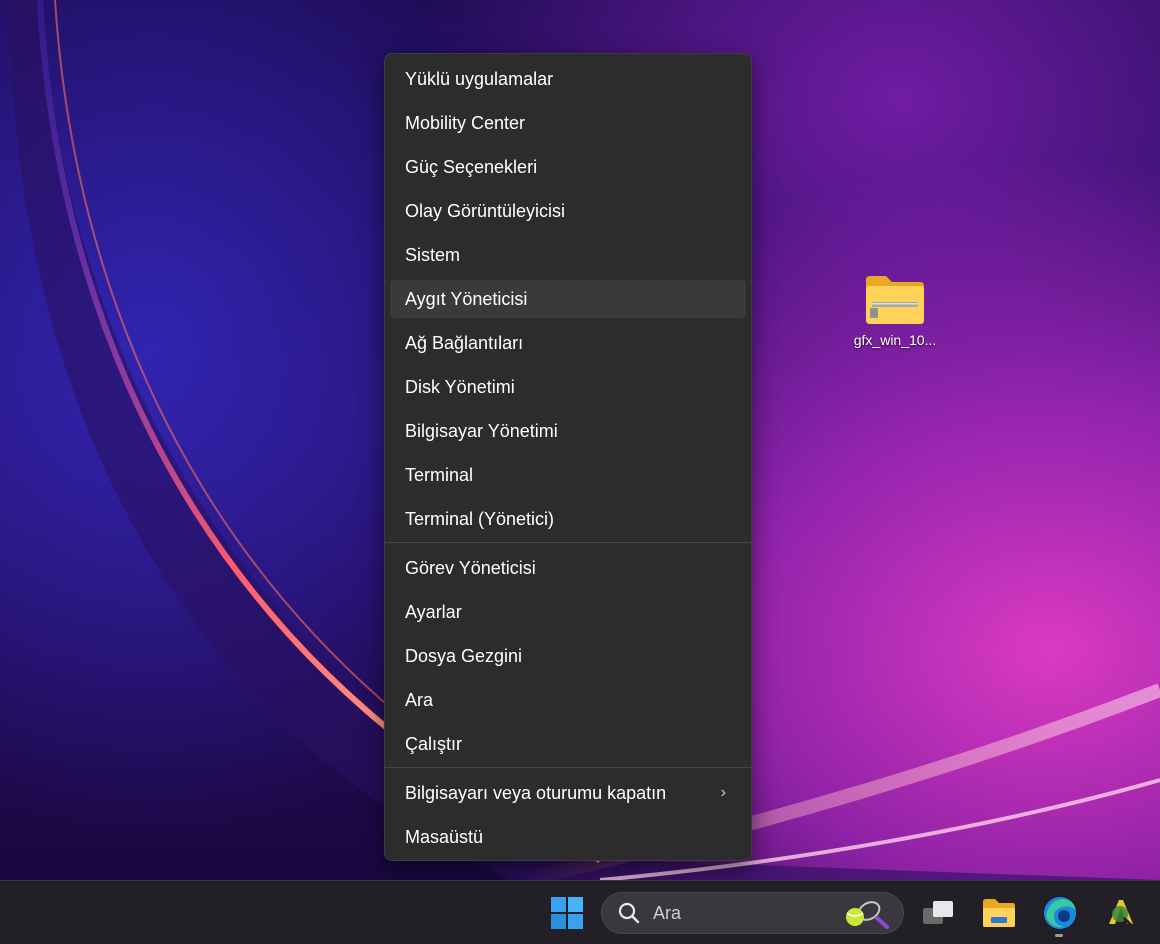 Image resolution: width=1160 pixels, height=944 pixels. I want to click on menu-item-terminal: Terminal, so click(568, 475).